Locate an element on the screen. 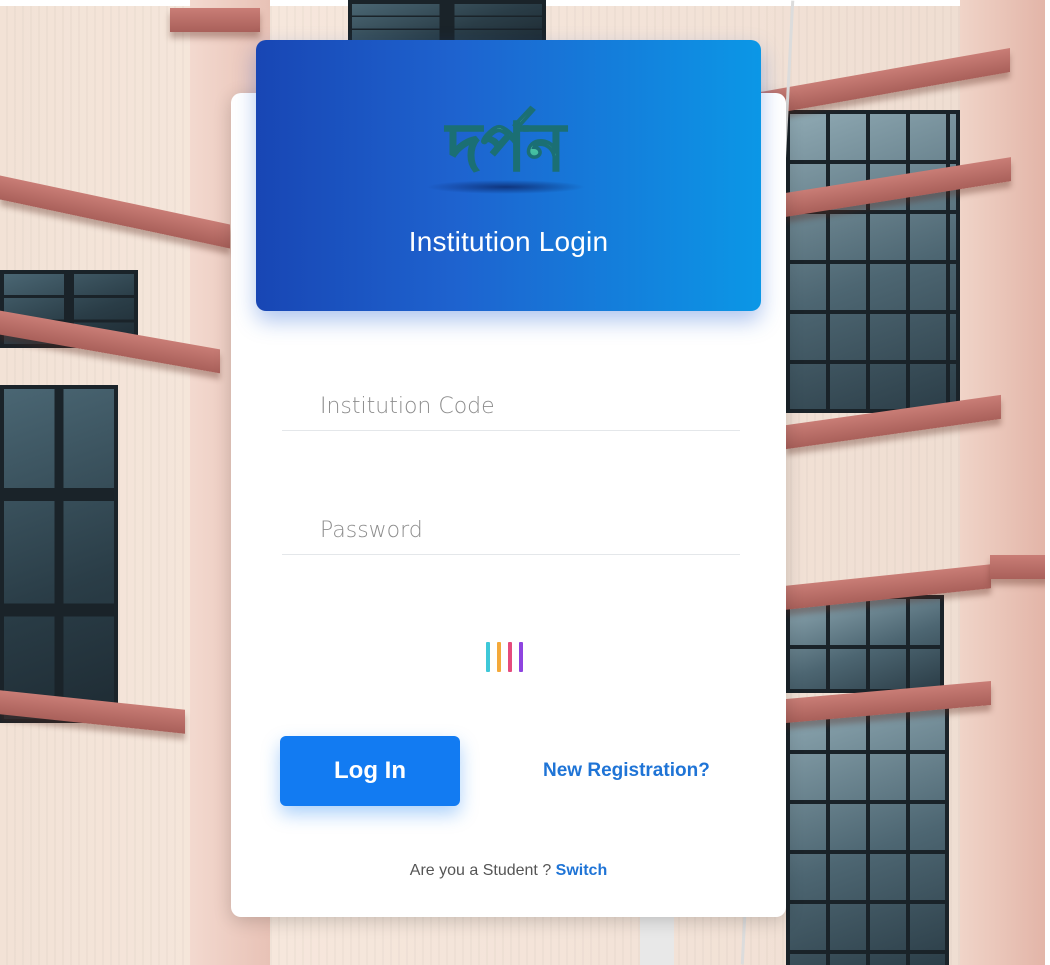 The width and height of the screenshot is (1050, 965). login-card-header: দর্পন Institution Login is located at coordinates (508, 175).